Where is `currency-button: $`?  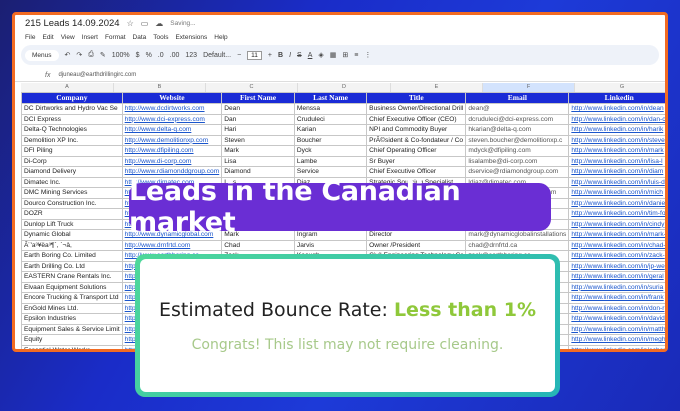 currency-button: $ is located at coordinates (138, 55).